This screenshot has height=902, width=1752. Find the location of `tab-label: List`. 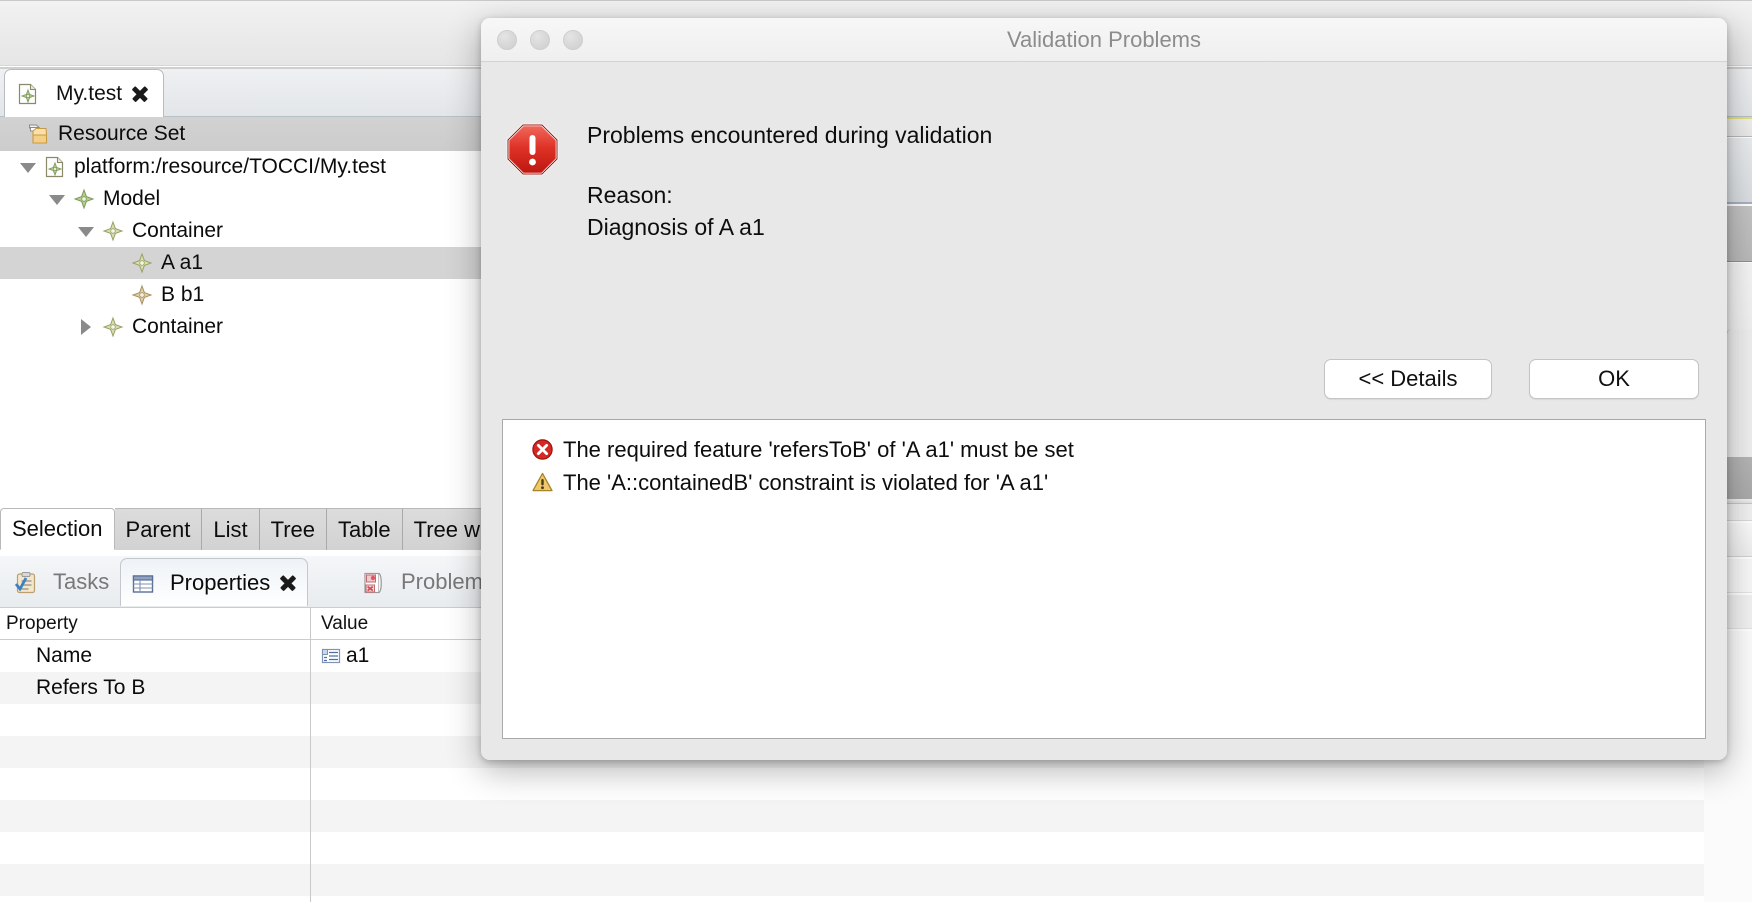

tab-label: List is located at coordinates (230, 529).